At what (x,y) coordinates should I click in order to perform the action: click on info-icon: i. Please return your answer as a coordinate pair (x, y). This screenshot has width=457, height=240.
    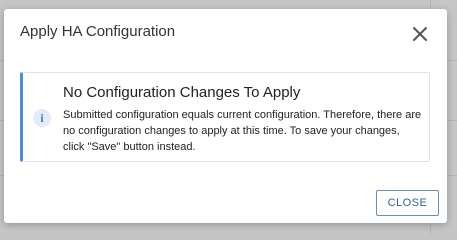
    Looking at the image, I should click on (42, 118).